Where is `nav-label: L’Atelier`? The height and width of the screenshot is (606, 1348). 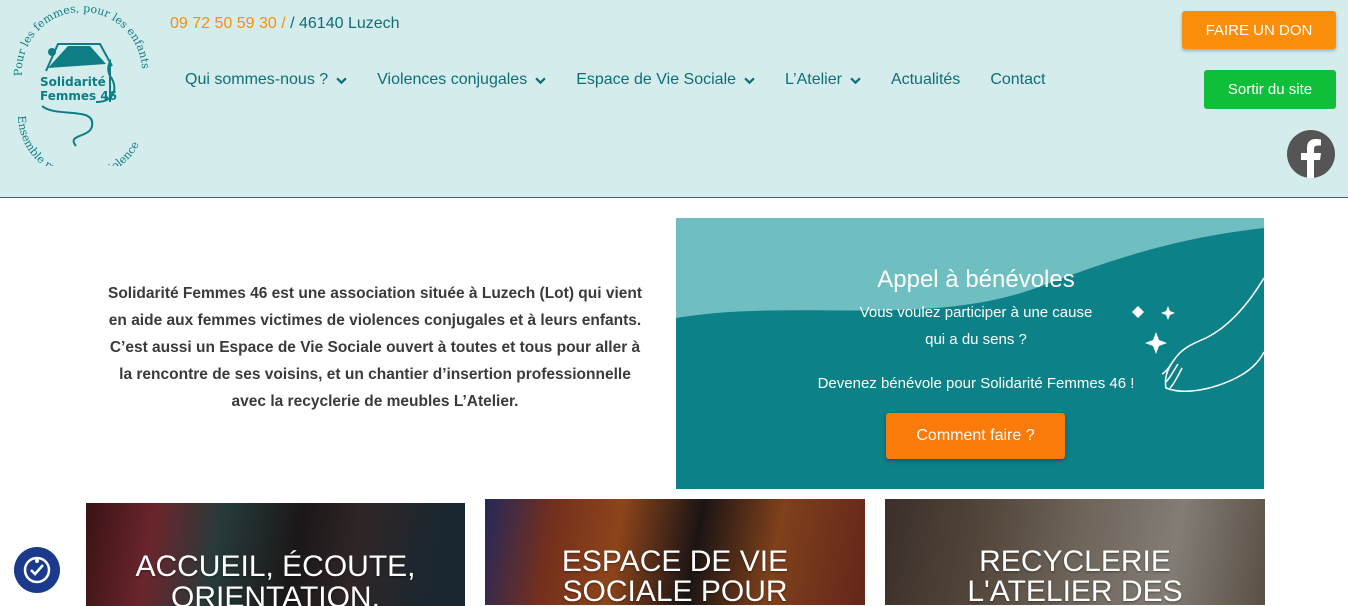
nav-label: L’Atelier is located at coordinates (813, 79).